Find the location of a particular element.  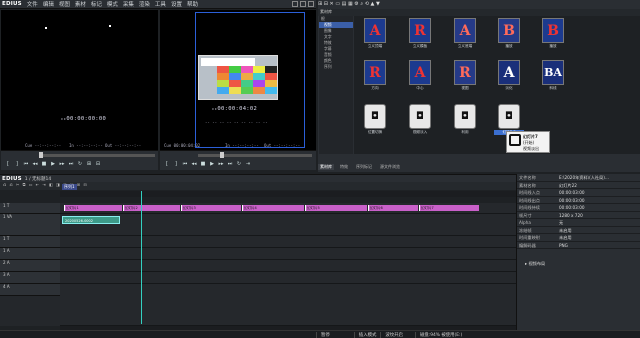

overwrite-icon: ⊟ is located at coordinates (98, 164).